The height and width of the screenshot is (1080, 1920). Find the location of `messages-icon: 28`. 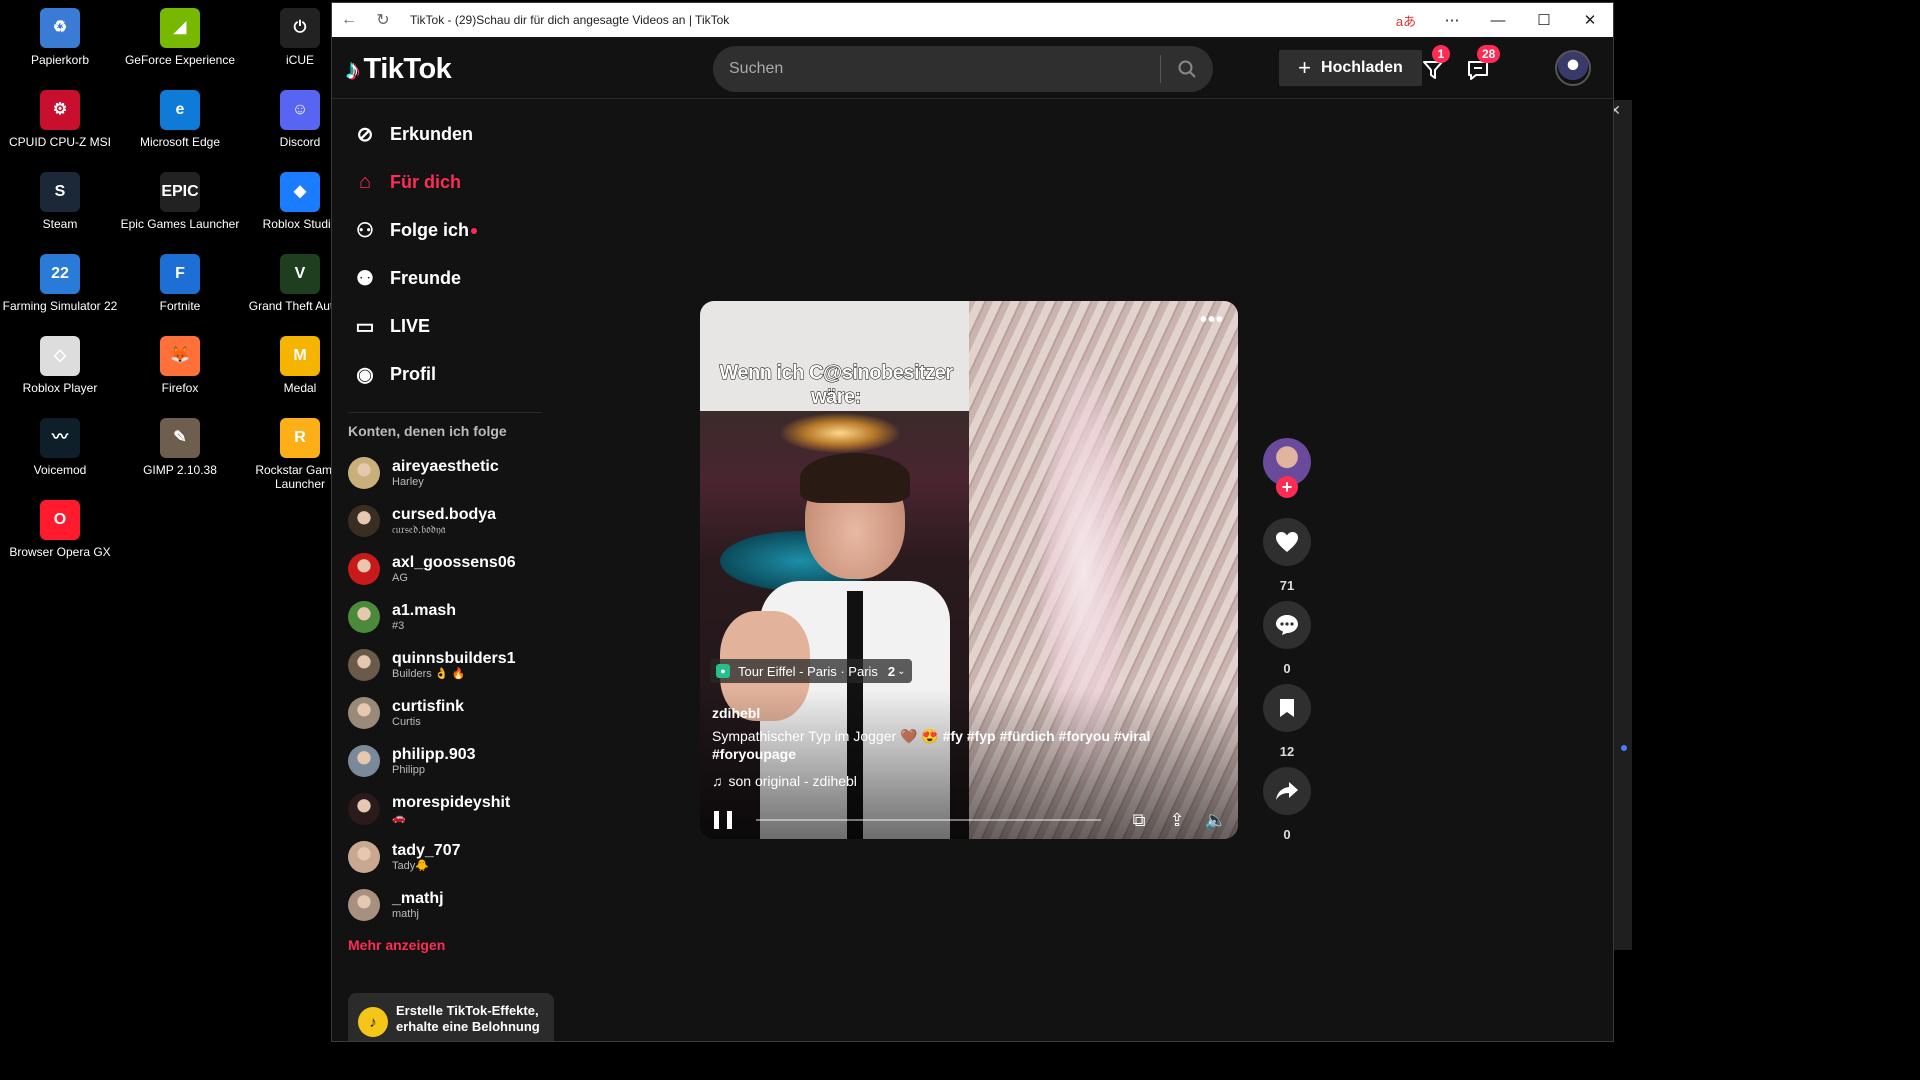

messages-icon: 28 is located at coordinates (1482, 65).